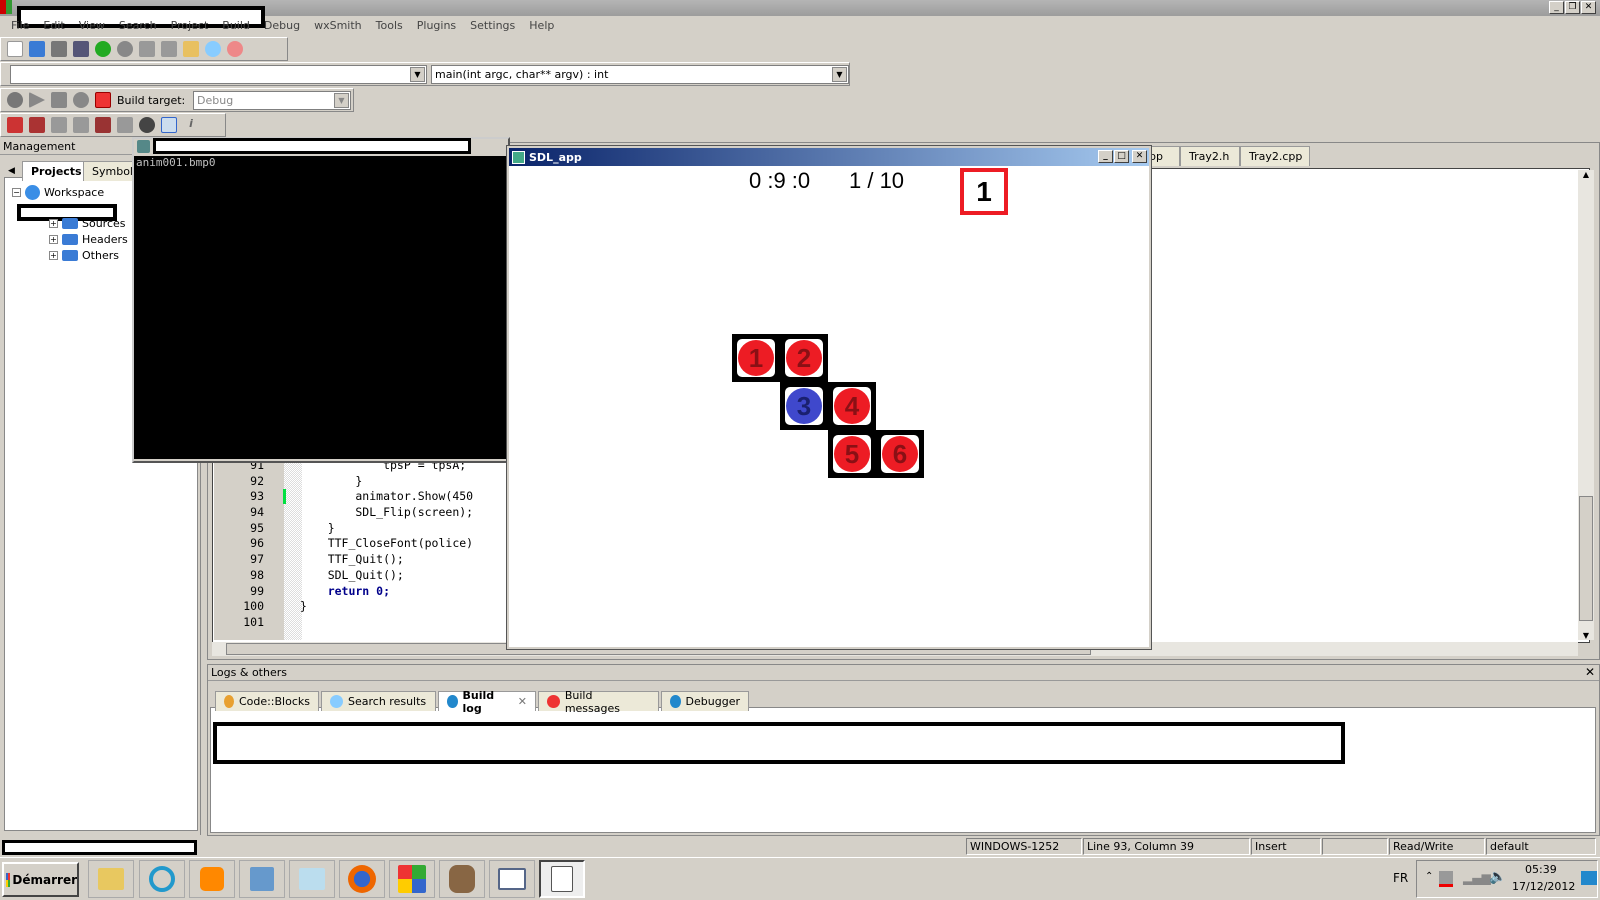 The image size is (1600, 900). I want to click on function-combo: main(int argc, char** argv) : int ▼, so click(640, 74).